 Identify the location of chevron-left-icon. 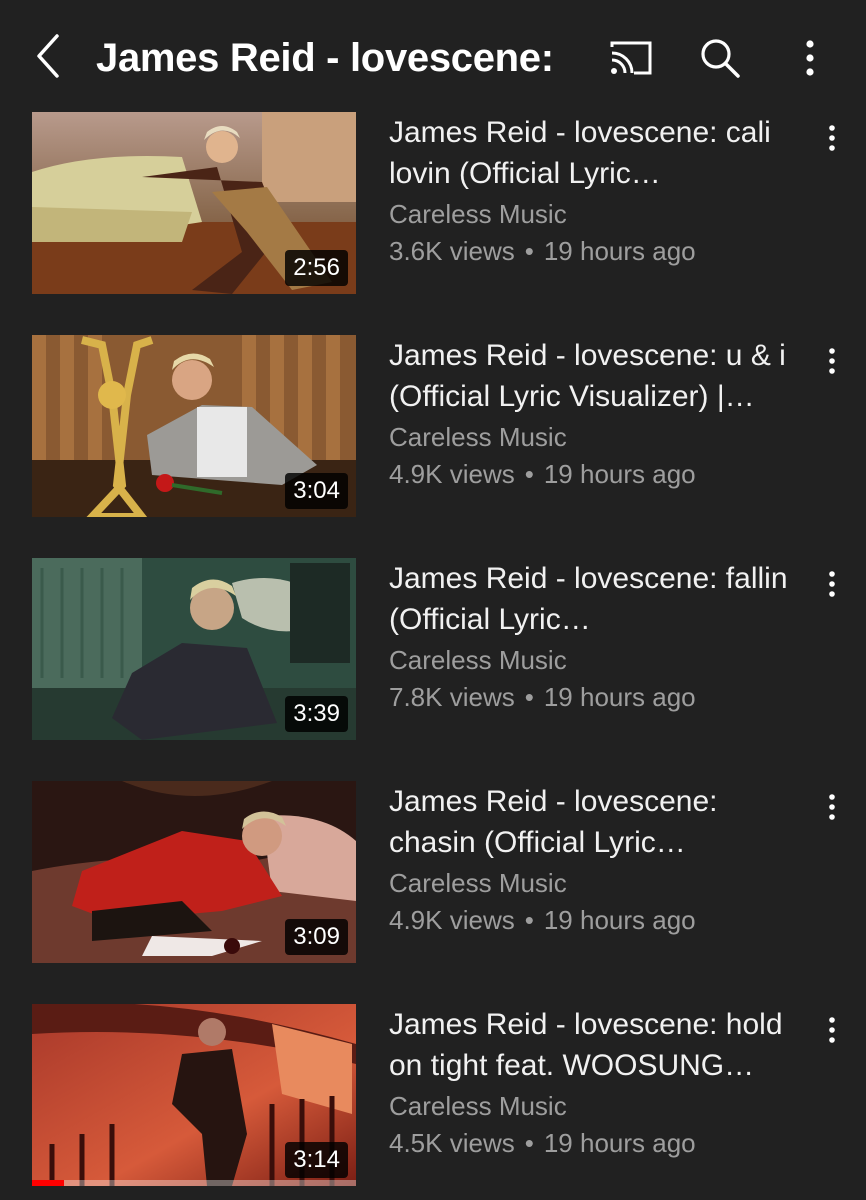
(48, 56).